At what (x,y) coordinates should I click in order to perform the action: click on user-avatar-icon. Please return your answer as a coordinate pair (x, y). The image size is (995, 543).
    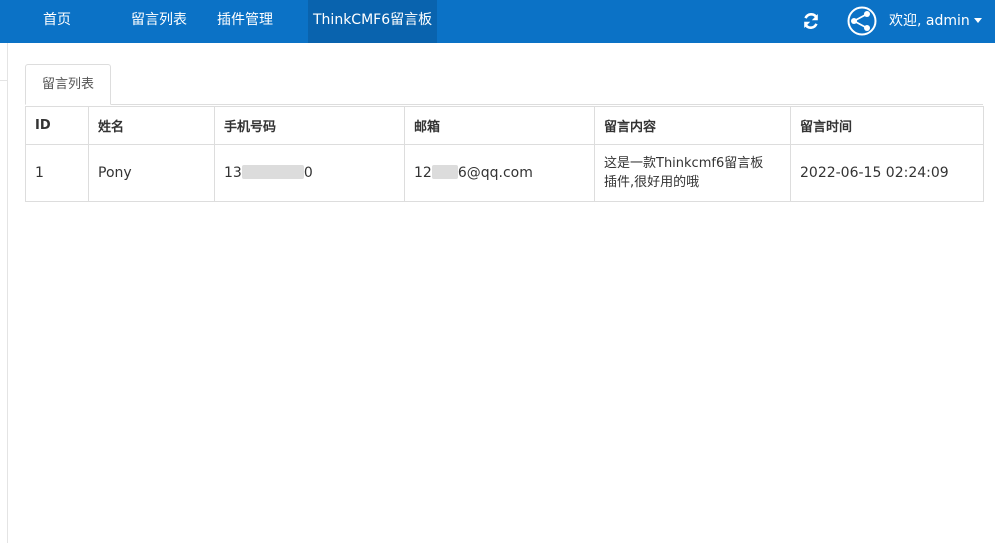
    Looking at the image, I should click on (862, 21).